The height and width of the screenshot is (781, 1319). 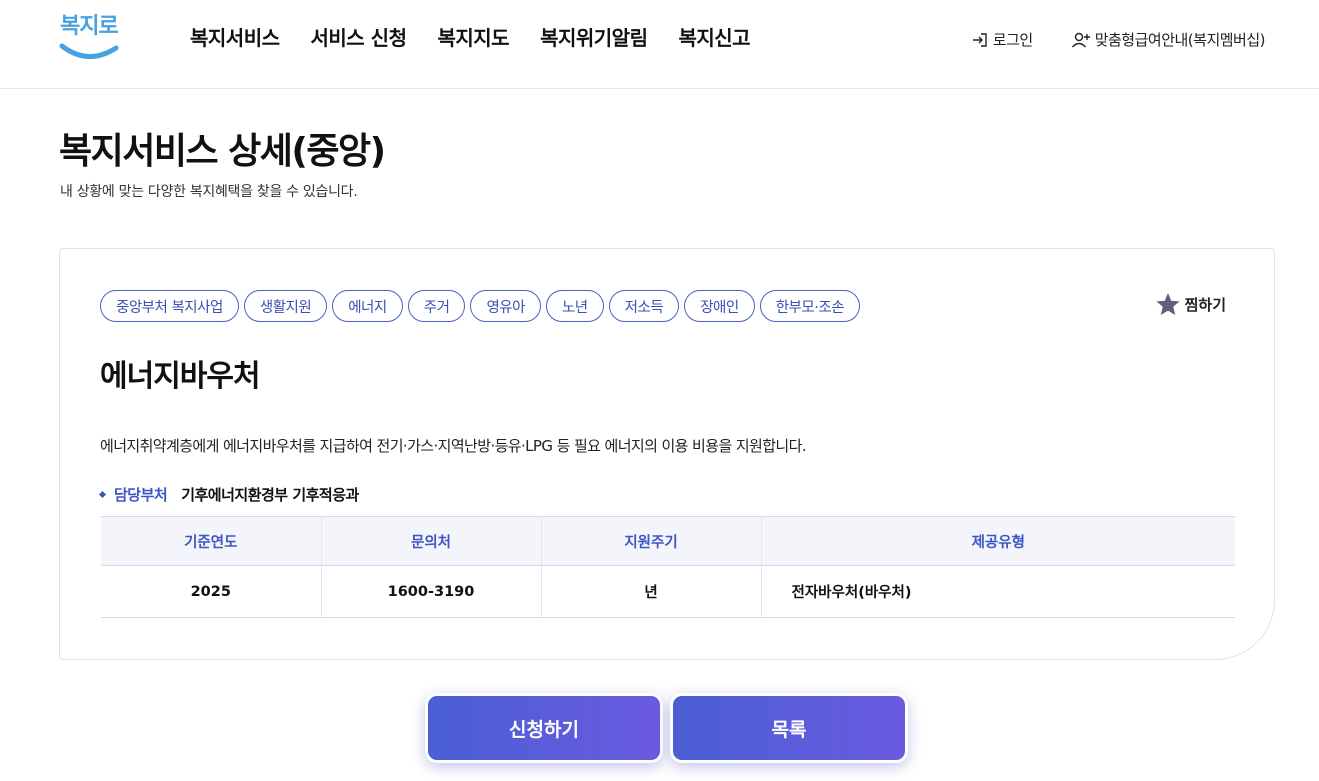 I want to click on tag-central-ministry: 중앙부처 복지사업, so click(x=169, y=306).